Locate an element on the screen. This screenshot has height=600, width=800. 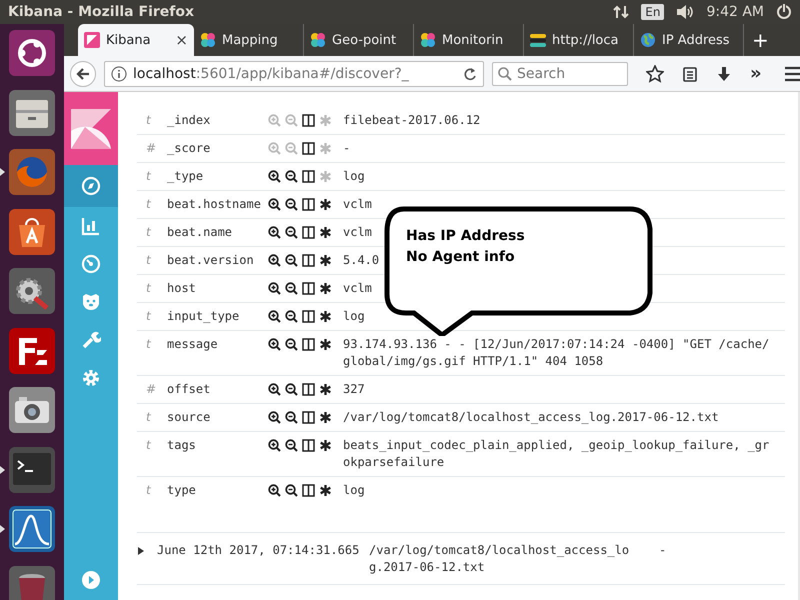
clock: 9:42 AM is located at coordinates (735, 12).